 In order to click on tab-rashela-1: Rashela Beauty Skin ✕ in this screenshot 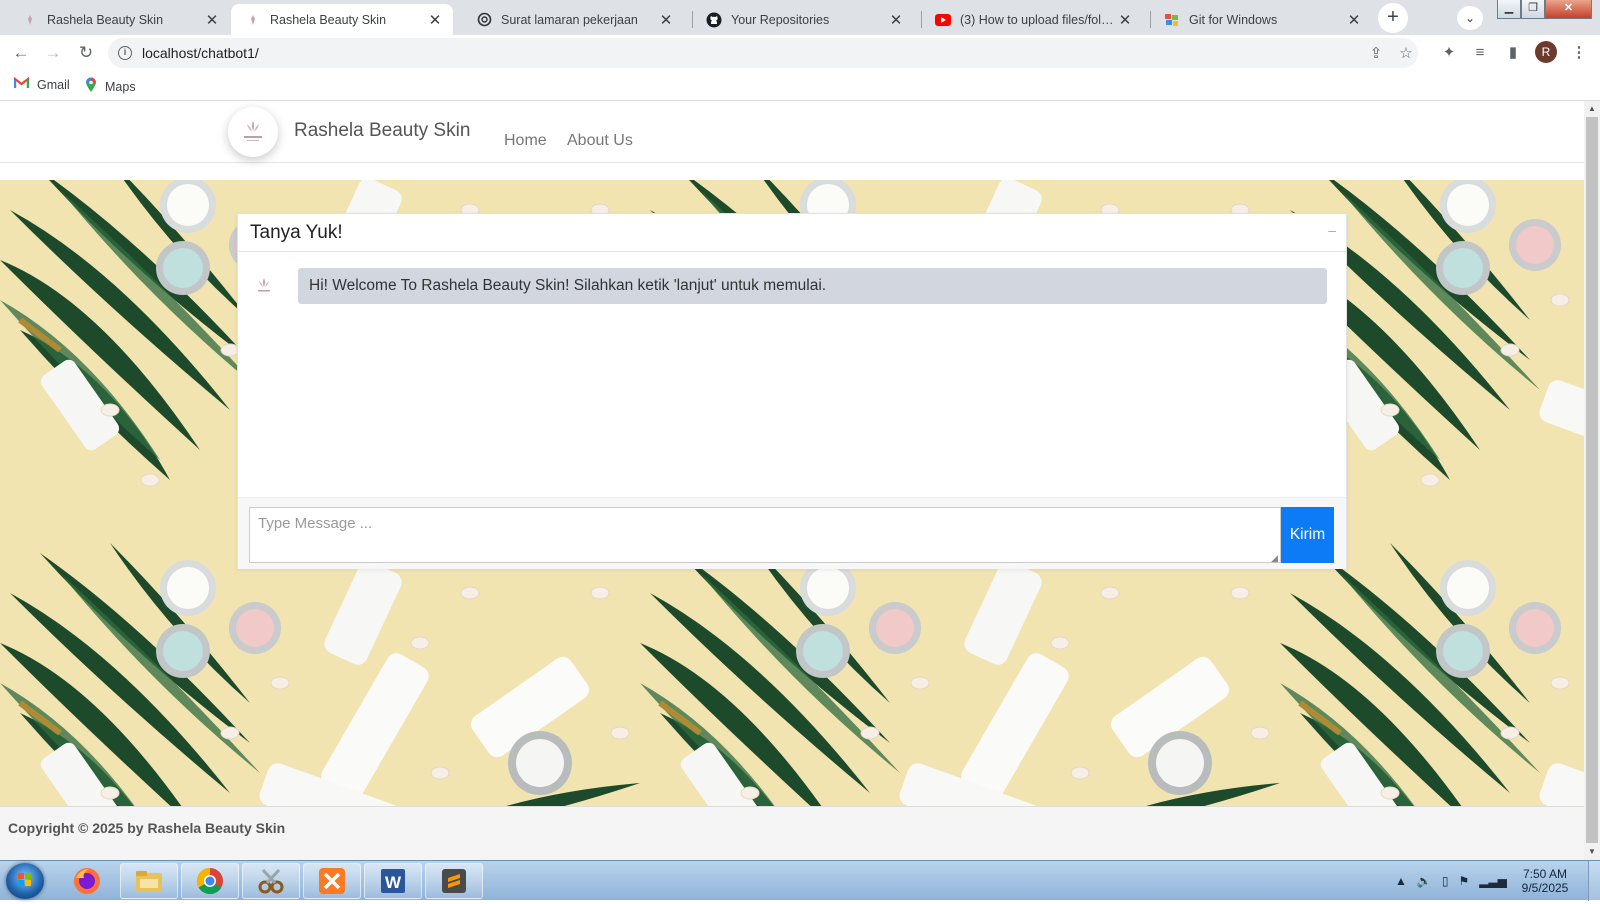, I will do `click(119, 19)`.